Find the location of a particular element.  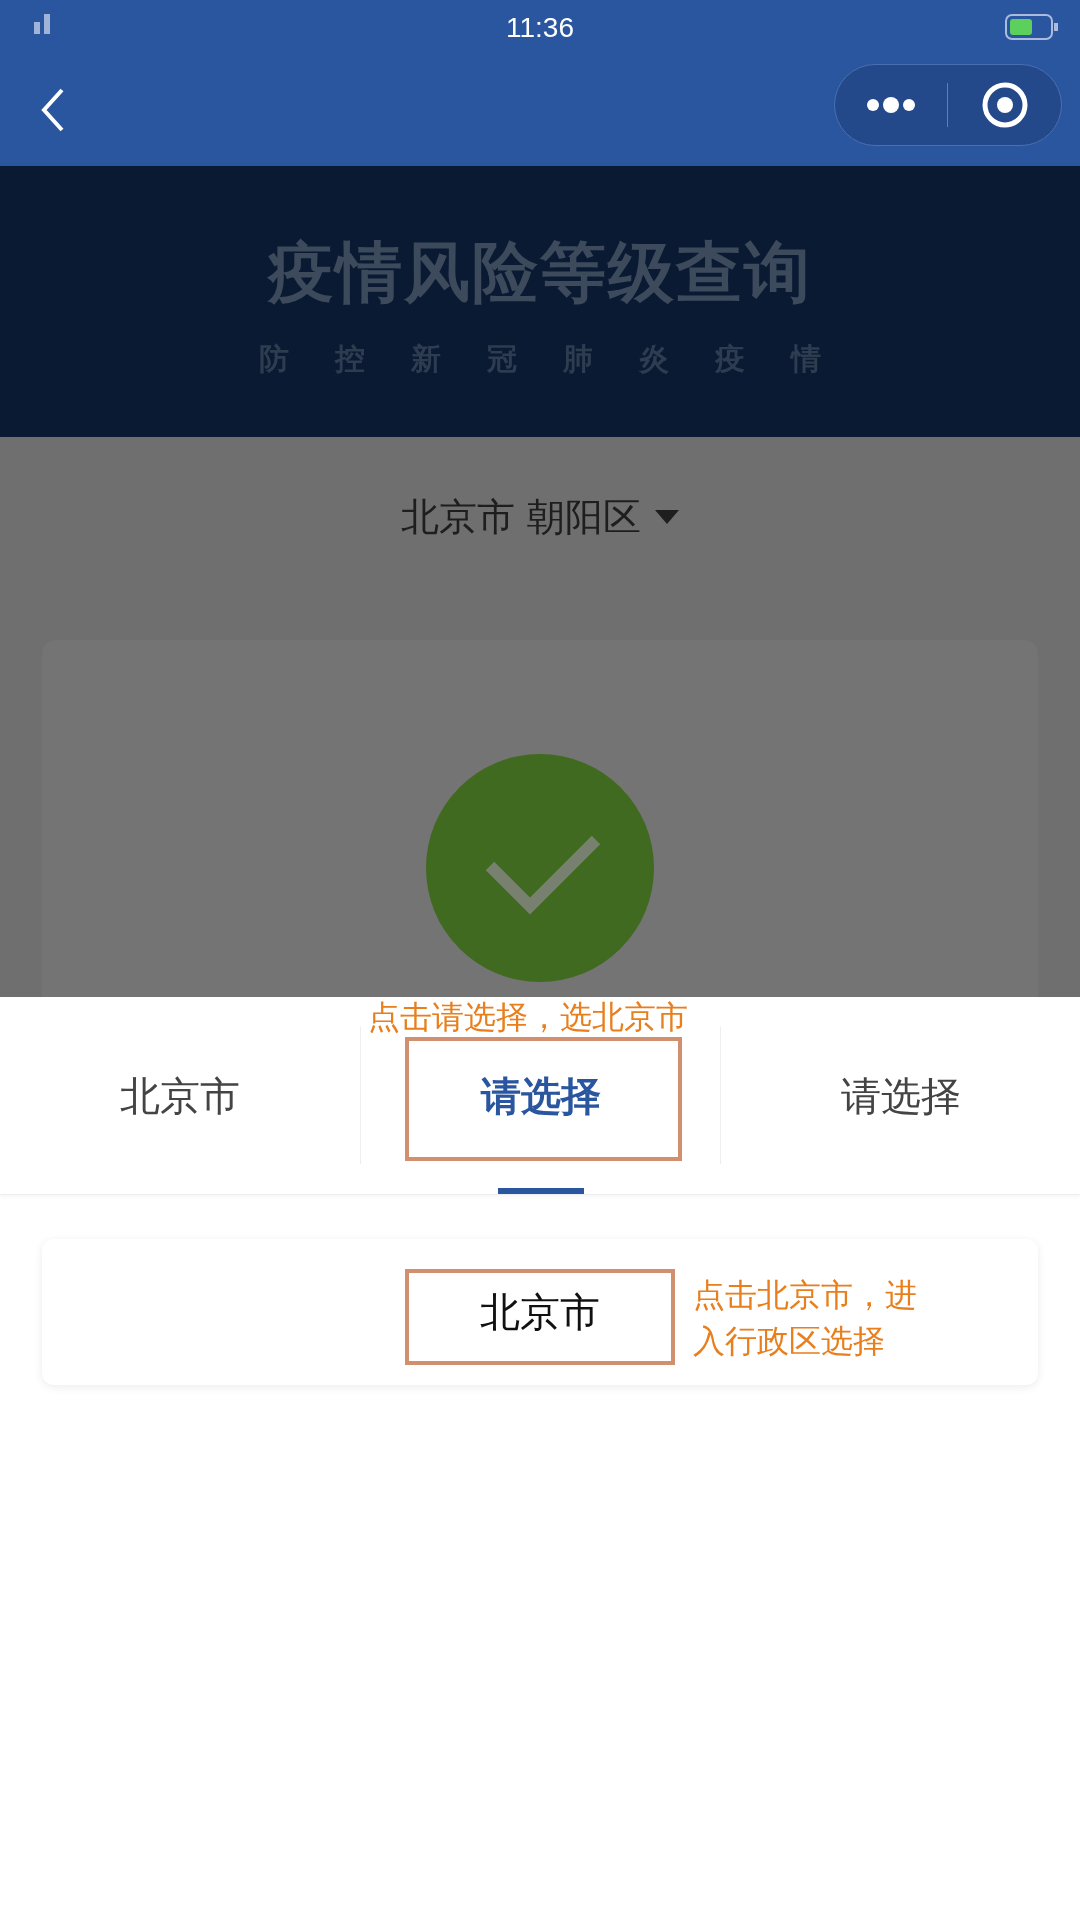

battery-icon is located at coordinates (1032, 27).